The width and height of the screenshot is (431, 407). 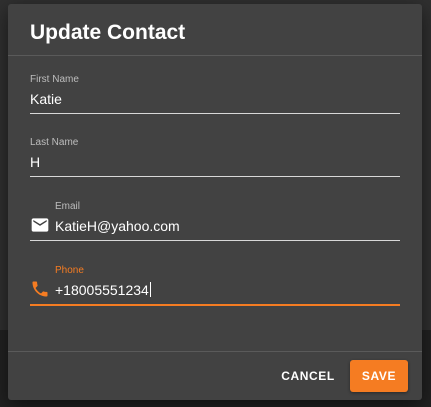 I want to click on phone-underline, so click(x=215, y=305).